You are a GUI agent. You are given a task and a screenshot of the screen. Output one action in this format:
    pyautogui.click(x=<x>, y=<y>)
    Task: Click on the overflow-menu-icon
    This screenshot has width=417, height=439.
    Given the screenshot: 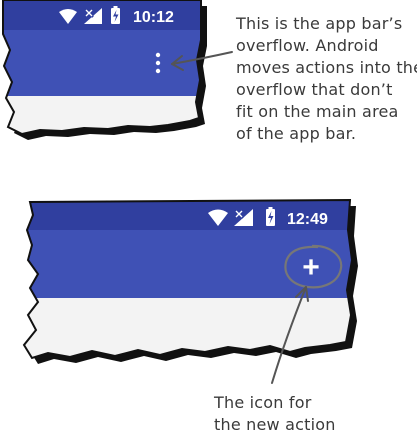 What is the action you would take?
    pyautogui.click(x=158, y=63)
    